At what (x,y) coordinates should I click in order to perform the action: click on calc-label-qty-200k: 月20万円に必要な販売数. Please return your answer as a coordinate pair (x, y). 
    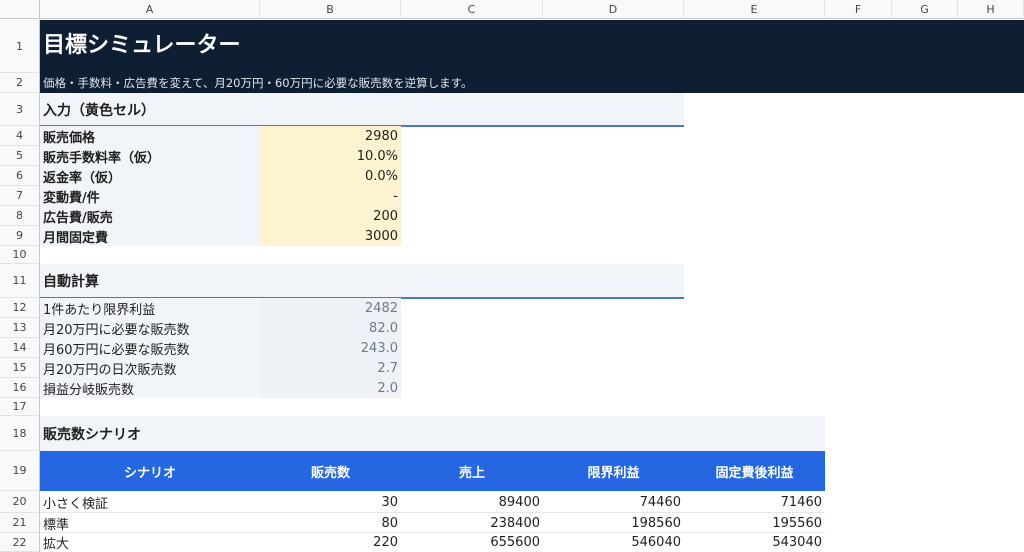
    Looking at the image, I should click on (150, 328).